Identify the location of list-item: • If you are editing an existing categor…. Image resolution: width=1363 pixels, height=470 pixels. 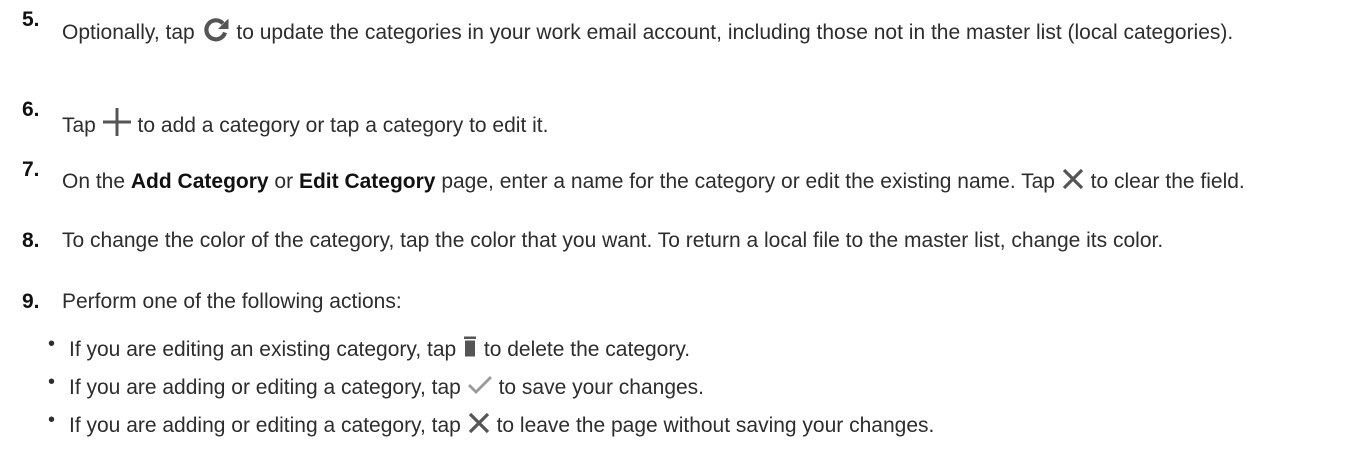
(369, 349).